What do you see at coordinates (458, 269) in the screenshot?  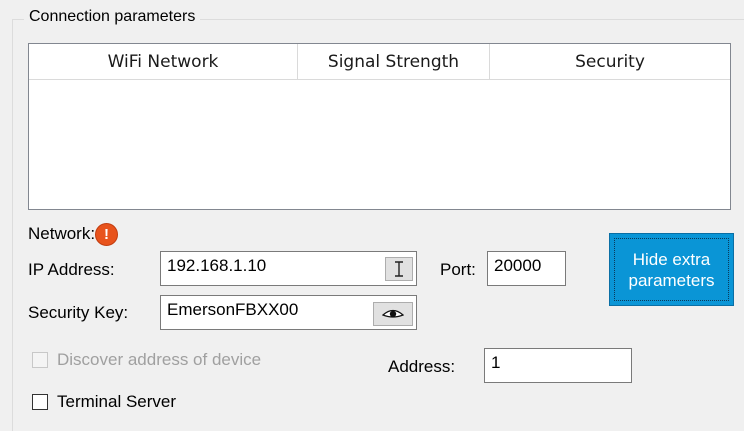 I see `port-label: Port:` at bounding box center [458, 269].